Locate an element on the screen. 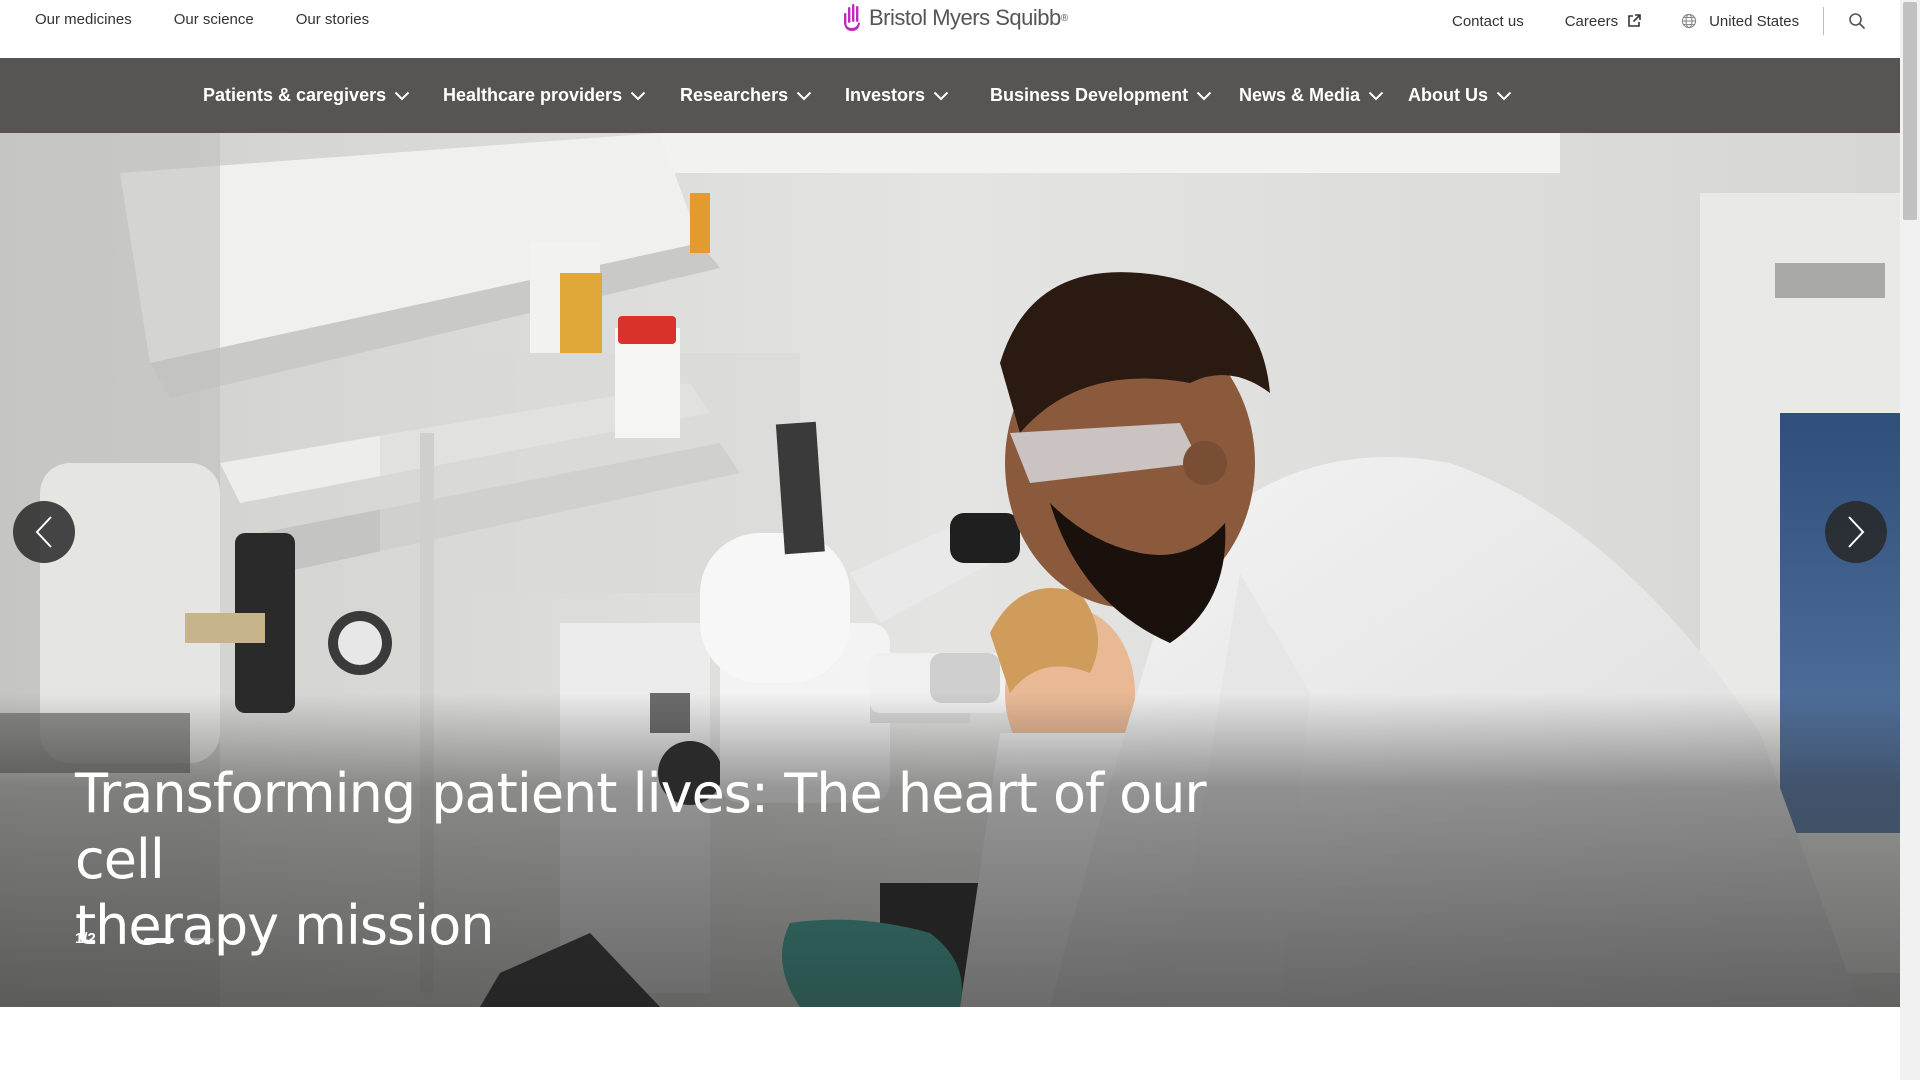 This screenshot has width=1920, height=1080. external-link-icon is located at coordinates (1634, 21).